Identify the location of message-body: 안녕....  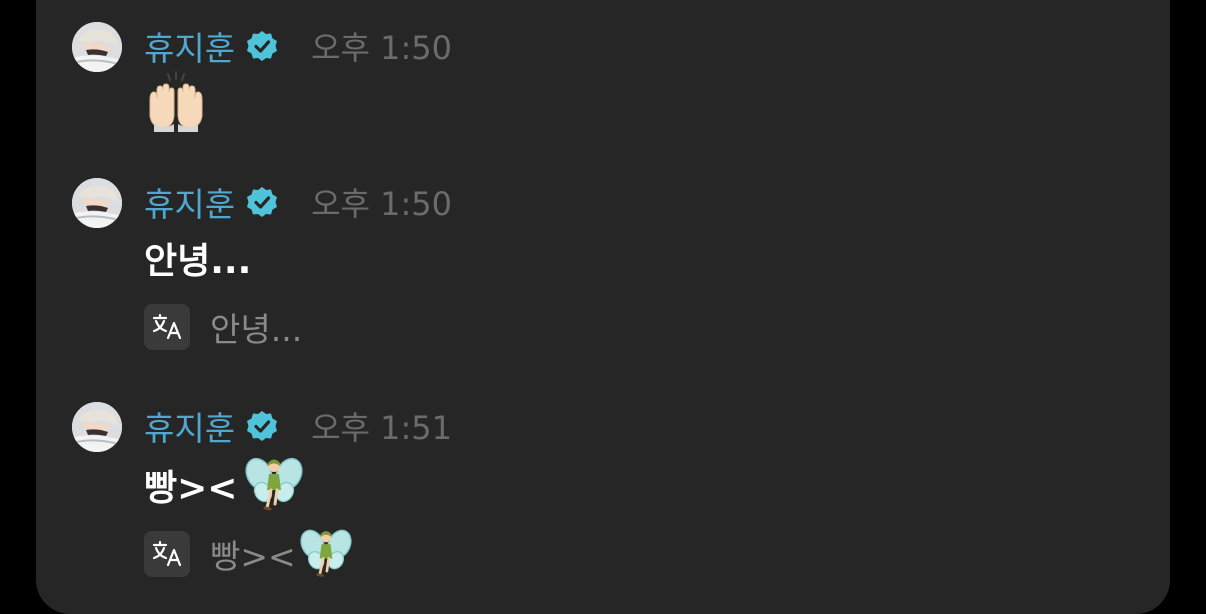
(198, 261).